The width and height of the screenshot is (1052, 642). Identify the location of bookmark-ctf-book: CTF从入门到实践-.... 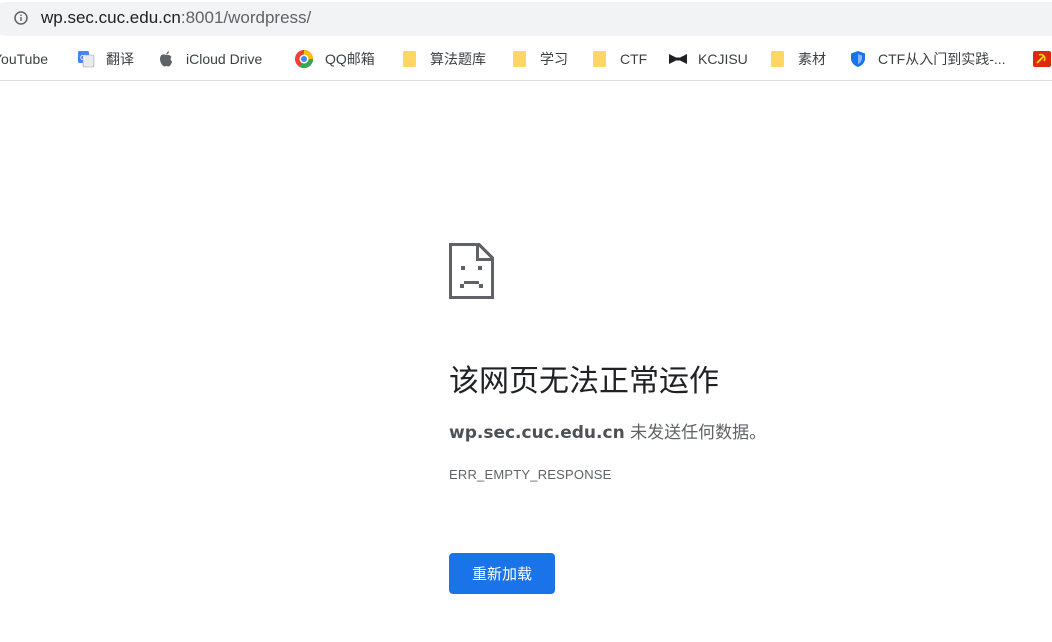
(927, 59).